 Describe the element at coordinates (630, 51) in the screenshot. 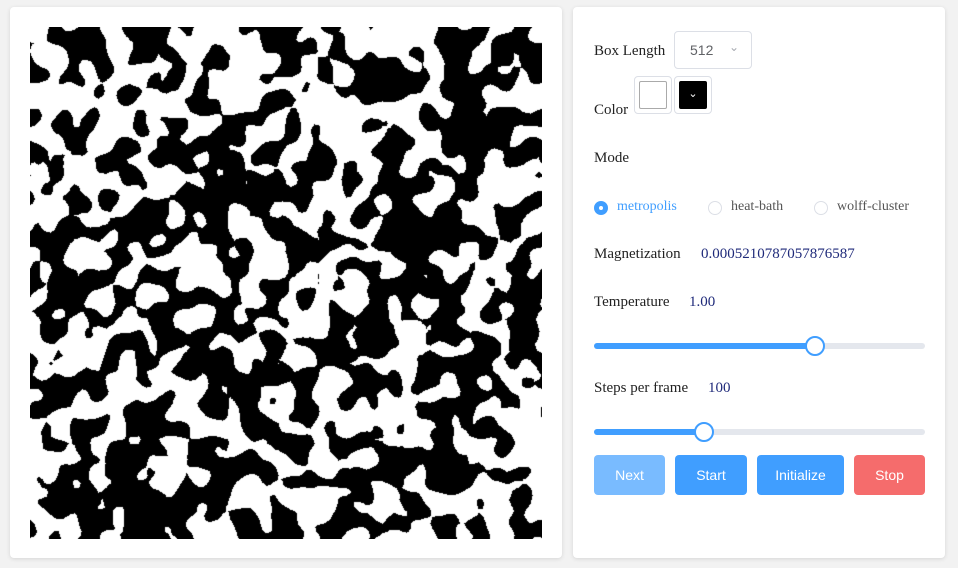

I see `box-length-label: Box Length` at that location.